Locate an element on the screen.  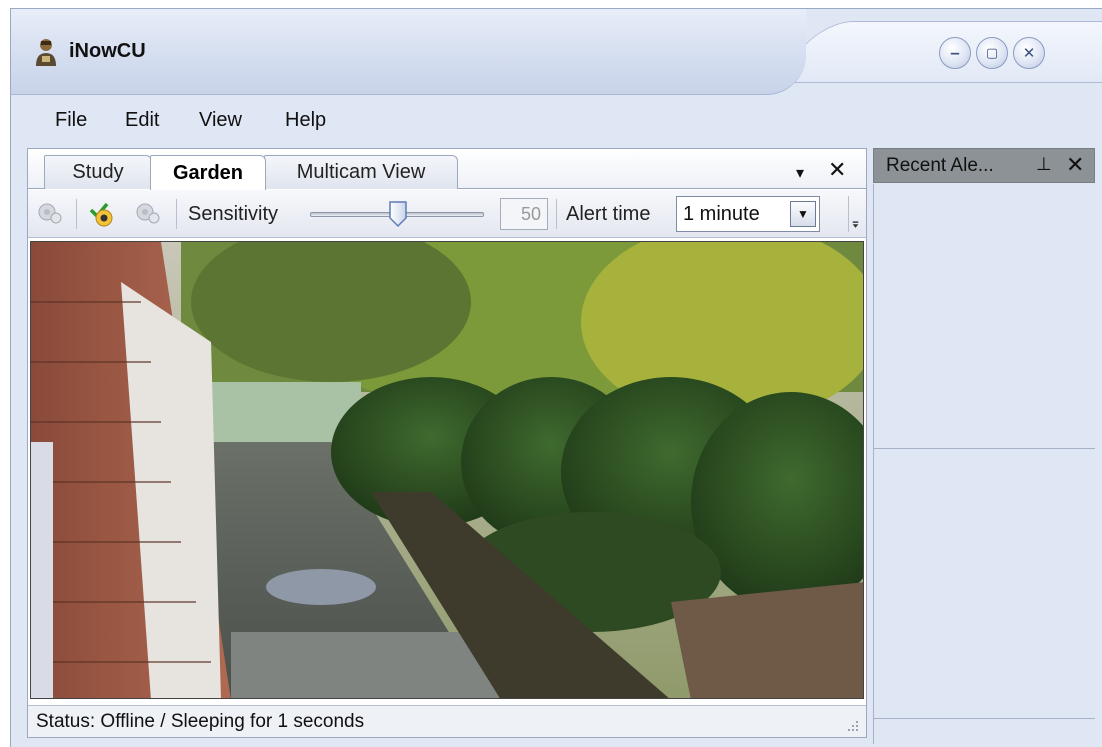
app-user-icon is located at coordinates (46, 52).